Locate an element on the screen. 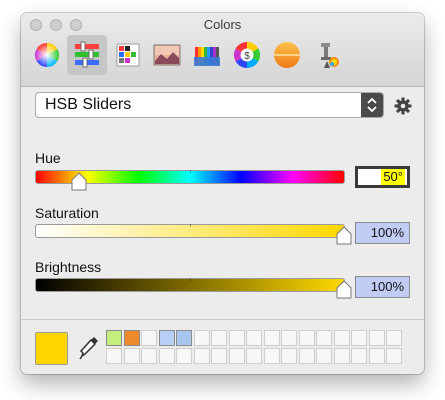 The width and height of the screenshot is (445, 400). crayon-circle-icon is located at coordinates (287, 55).